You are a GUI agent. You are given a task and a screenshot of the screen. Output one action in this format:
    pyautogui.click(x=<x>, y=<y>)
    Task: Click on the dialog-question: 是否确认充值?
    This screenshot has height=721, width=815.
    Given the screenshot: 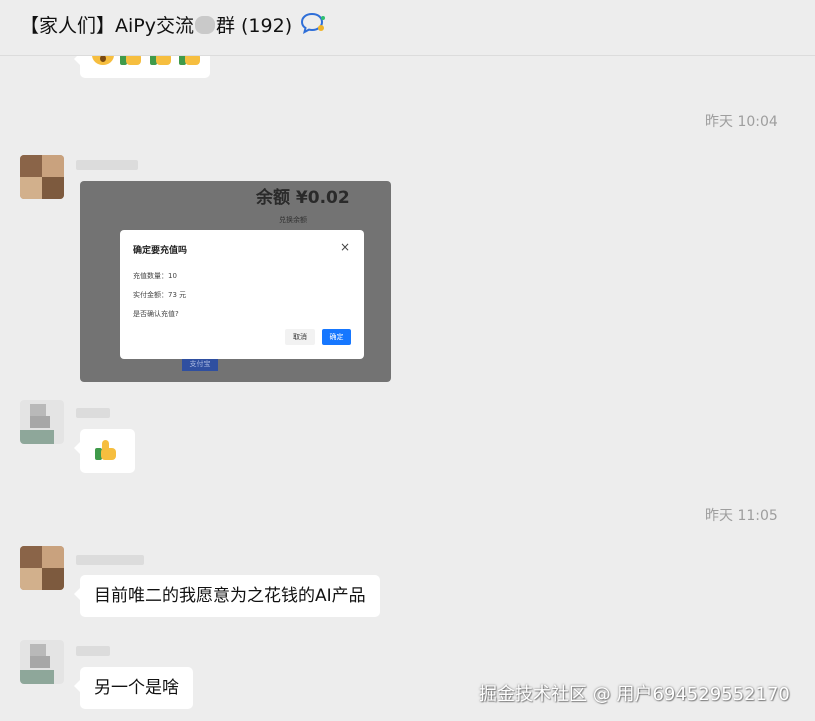 What is the action you would take?
    pyautogui.click(x=156, y=314)
    